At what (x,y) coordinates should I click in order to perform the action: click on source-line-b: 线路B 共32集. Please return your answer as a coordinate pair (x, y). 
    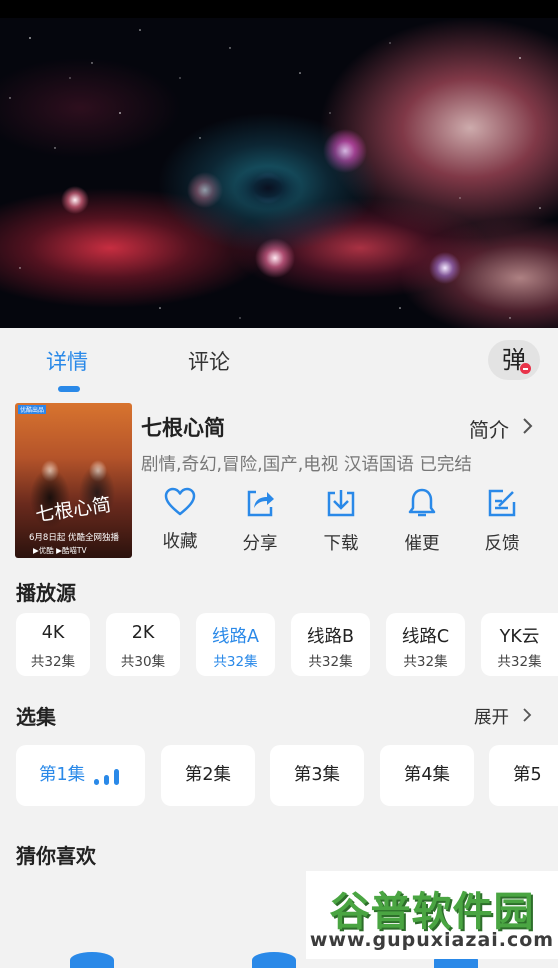
    Looking at the image, I should click on (330, 644).